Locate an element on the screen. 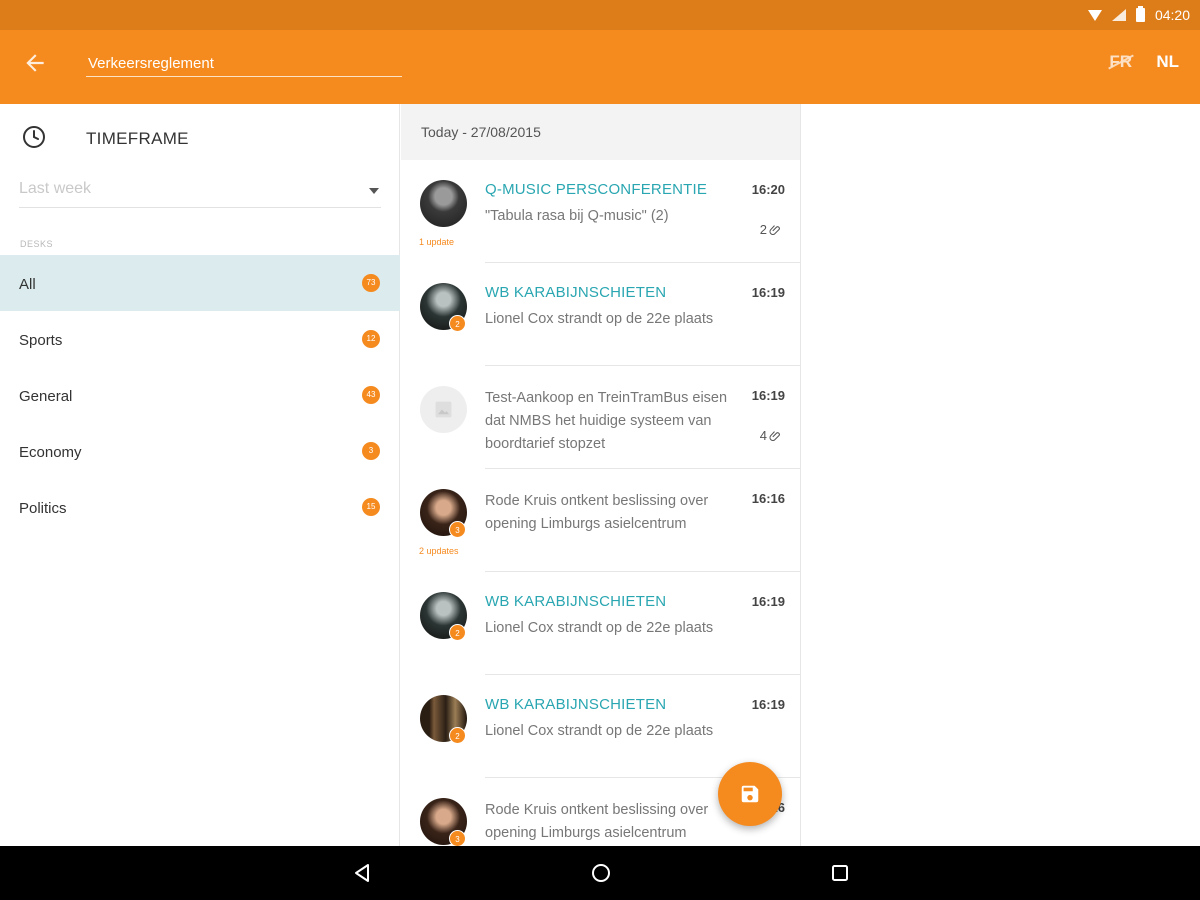 This screenshot has width=1200, height=900. date-header-text: Today - 27/08/2015 is located at coordinates (481, 132).